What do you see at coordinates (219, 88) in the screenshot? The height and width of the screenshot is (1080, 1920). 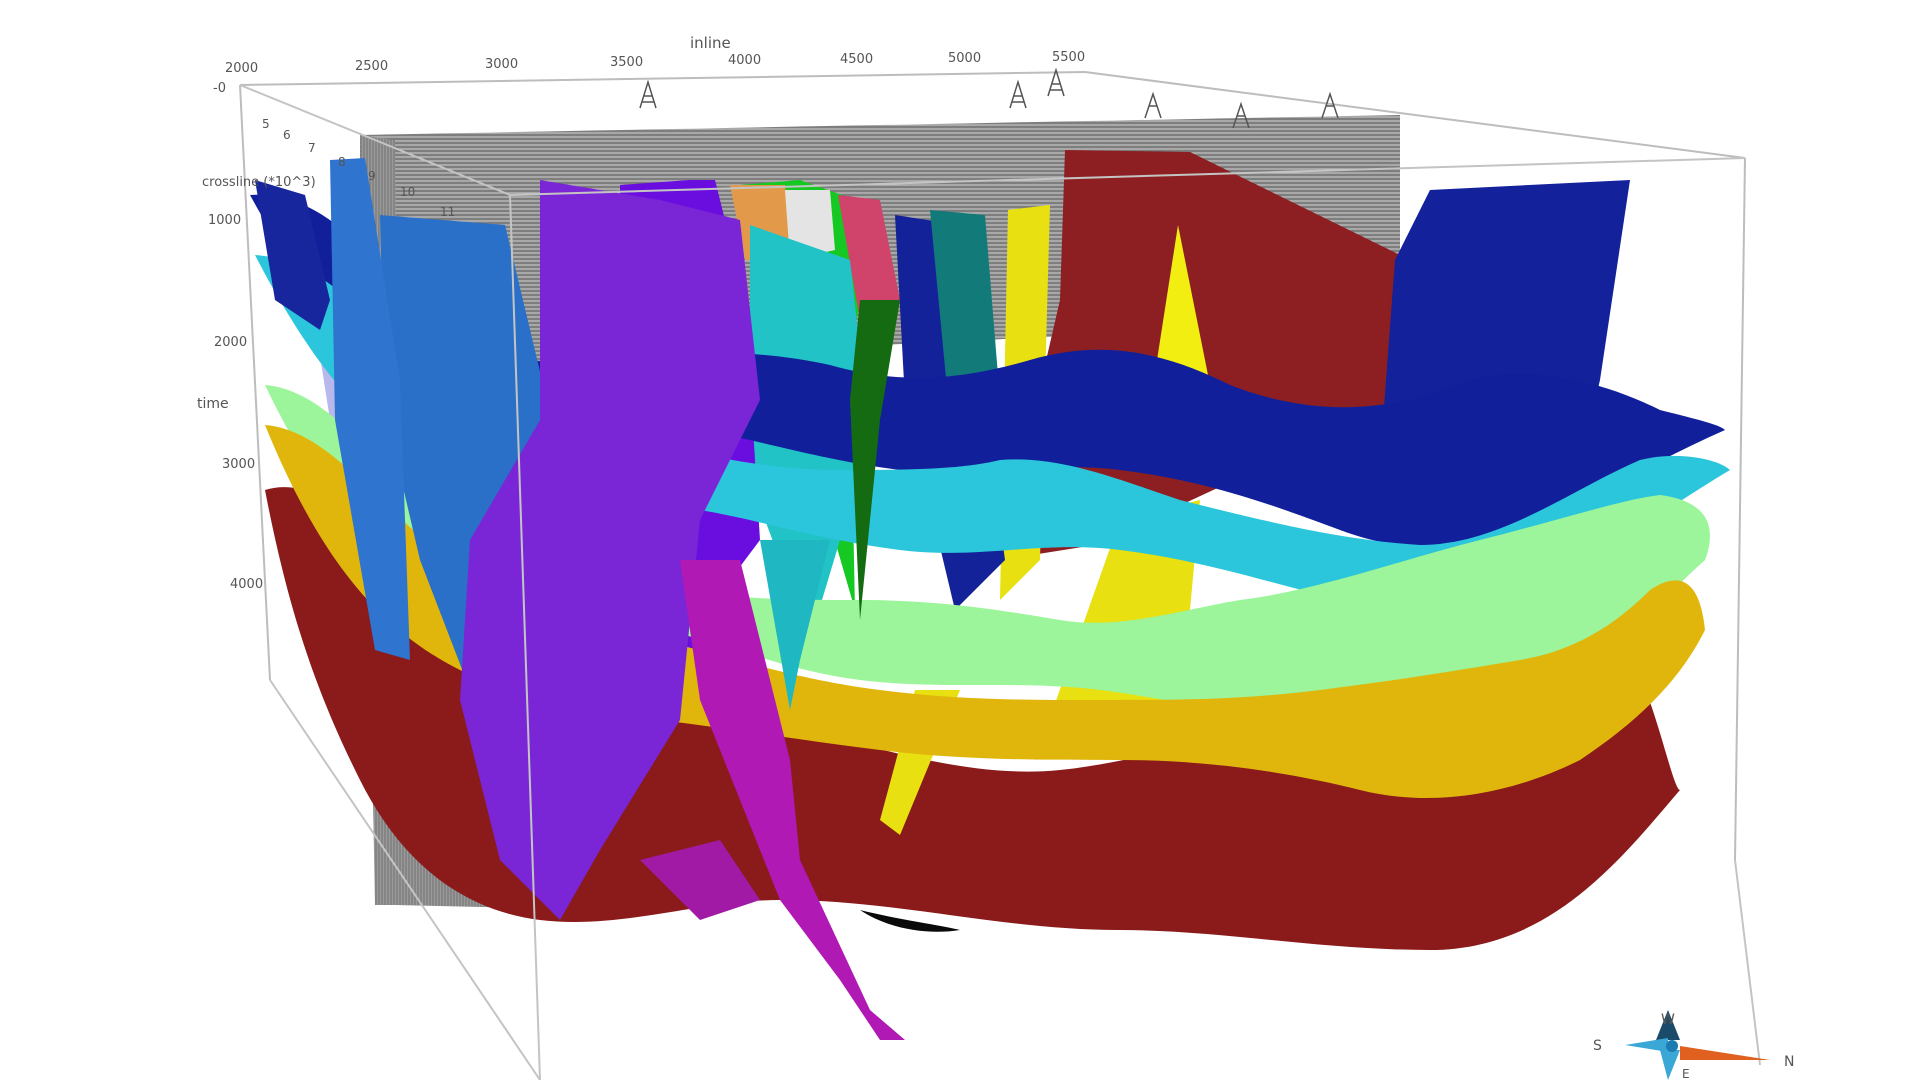 I see `time-tick: -0` at bounding box center [219, 88].